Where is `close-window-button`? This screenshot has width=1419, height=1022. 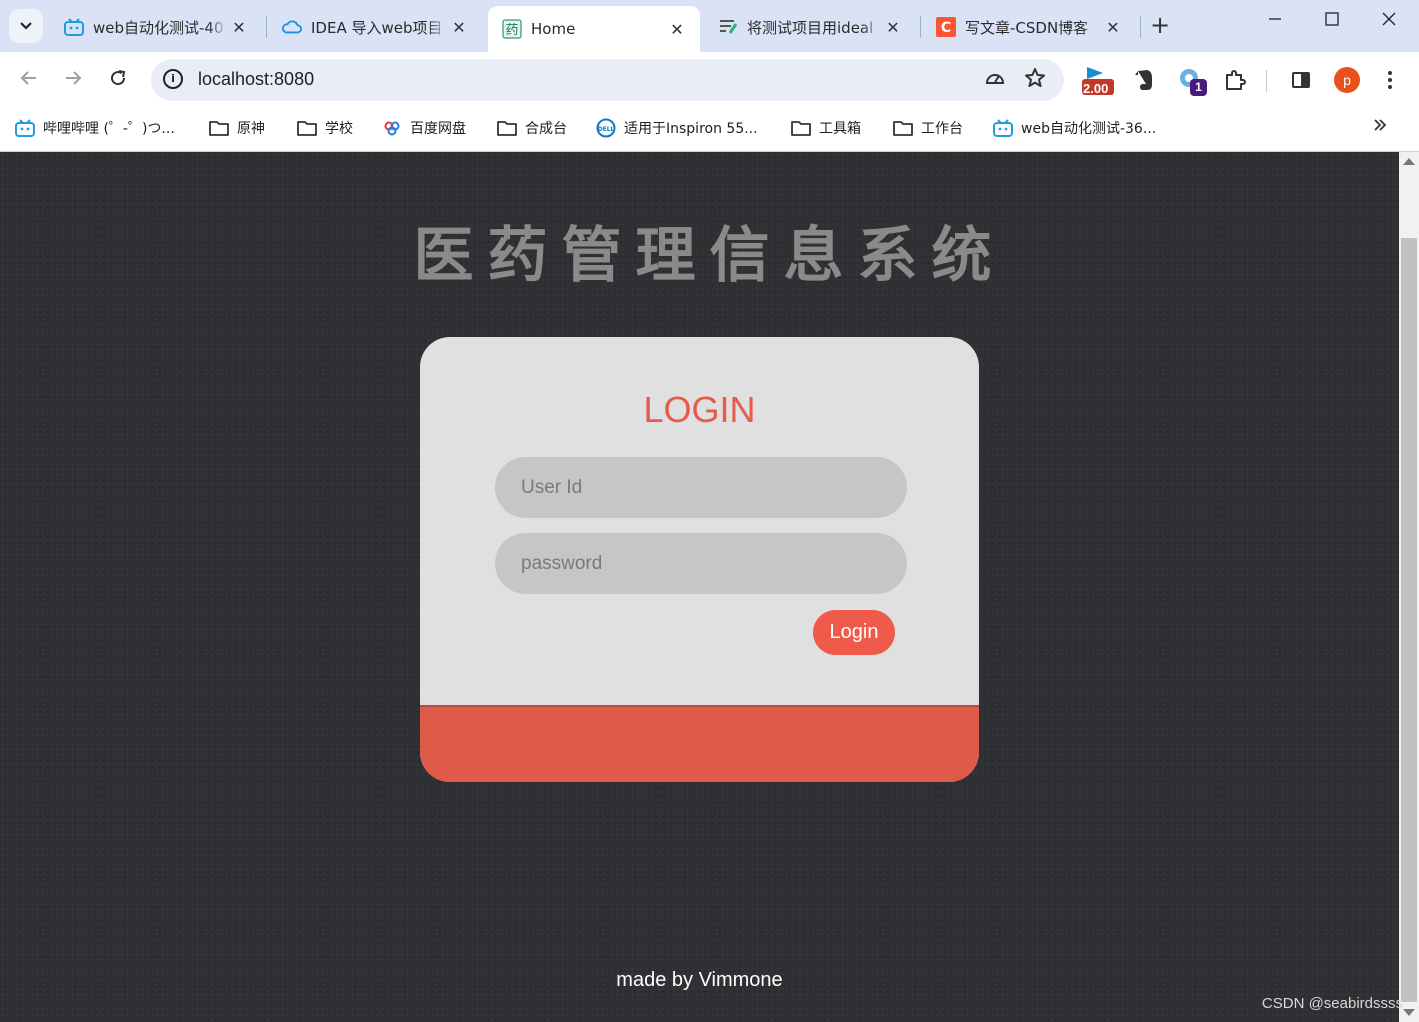
close-window-button is located at coordinates (1389, 20).